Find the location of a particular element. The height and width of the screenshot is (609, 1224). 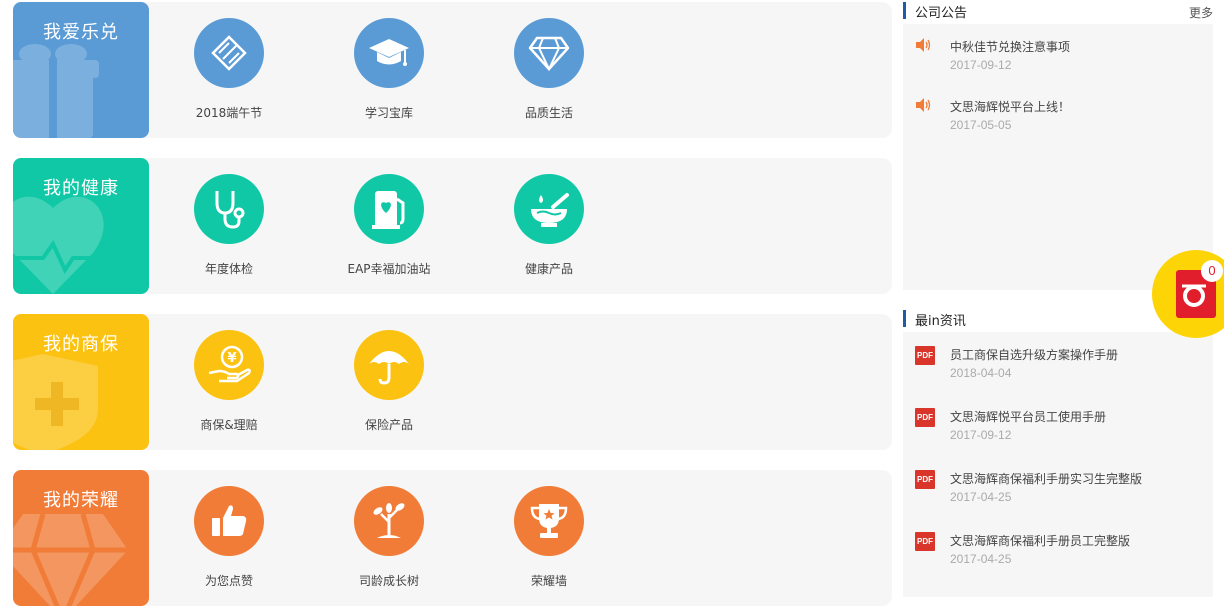

news-item: PDF 文思海辉商保福利手册实习生完整版 2017-04-25 is located at coordinates (1060, 490).